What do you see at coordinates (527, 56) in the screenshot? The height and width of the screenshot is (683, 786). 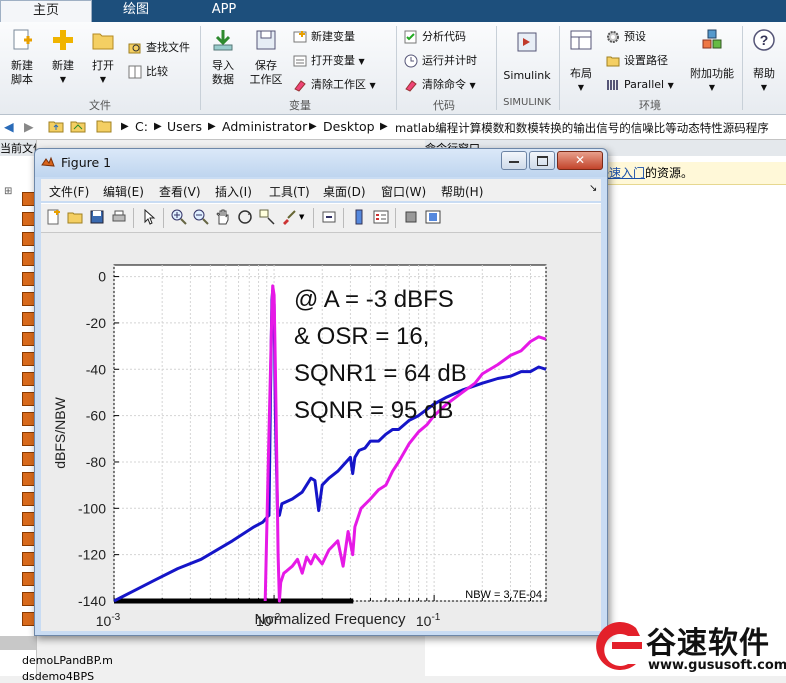 I see `simulink-button: Simulink` at bounding box center [527, 56].